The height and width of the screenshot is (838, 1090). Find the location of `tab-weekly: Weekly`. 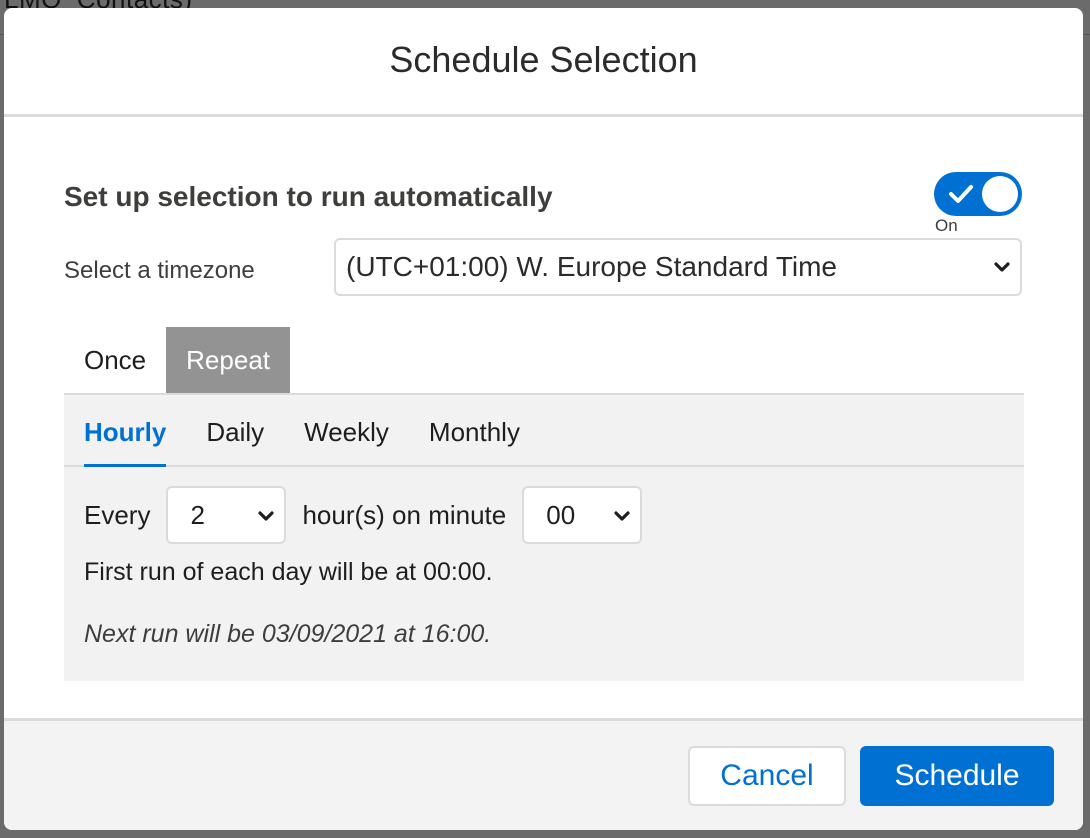

tab-weekly: Weekly is located at coordinates (346, 430).